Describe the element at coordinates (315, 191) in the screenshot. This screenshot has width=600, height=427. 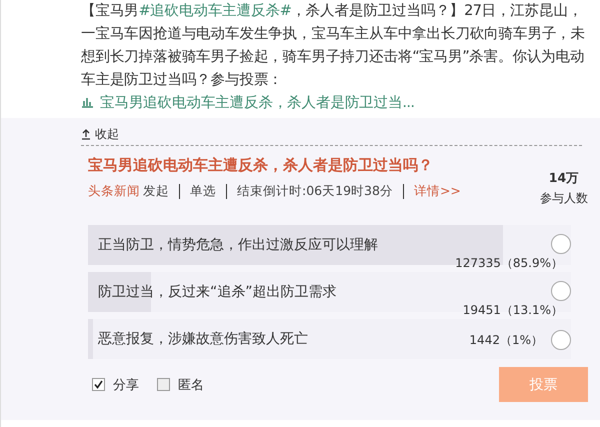
I see `poll-countdown: 结束倒计时:06天19时38分` at that location.